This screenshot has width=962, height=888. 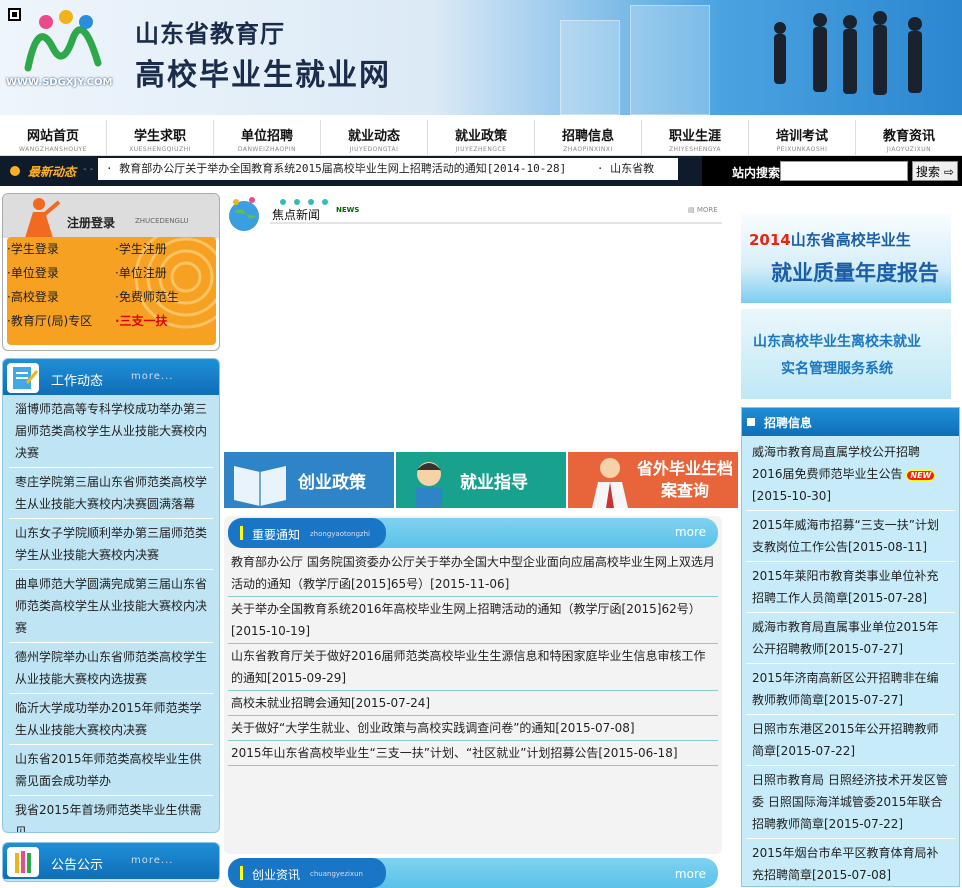 I want to click on nav-item-recruitment-info: 招聘信息 ZHAOPINXINXI, so click(x=588, y=137).